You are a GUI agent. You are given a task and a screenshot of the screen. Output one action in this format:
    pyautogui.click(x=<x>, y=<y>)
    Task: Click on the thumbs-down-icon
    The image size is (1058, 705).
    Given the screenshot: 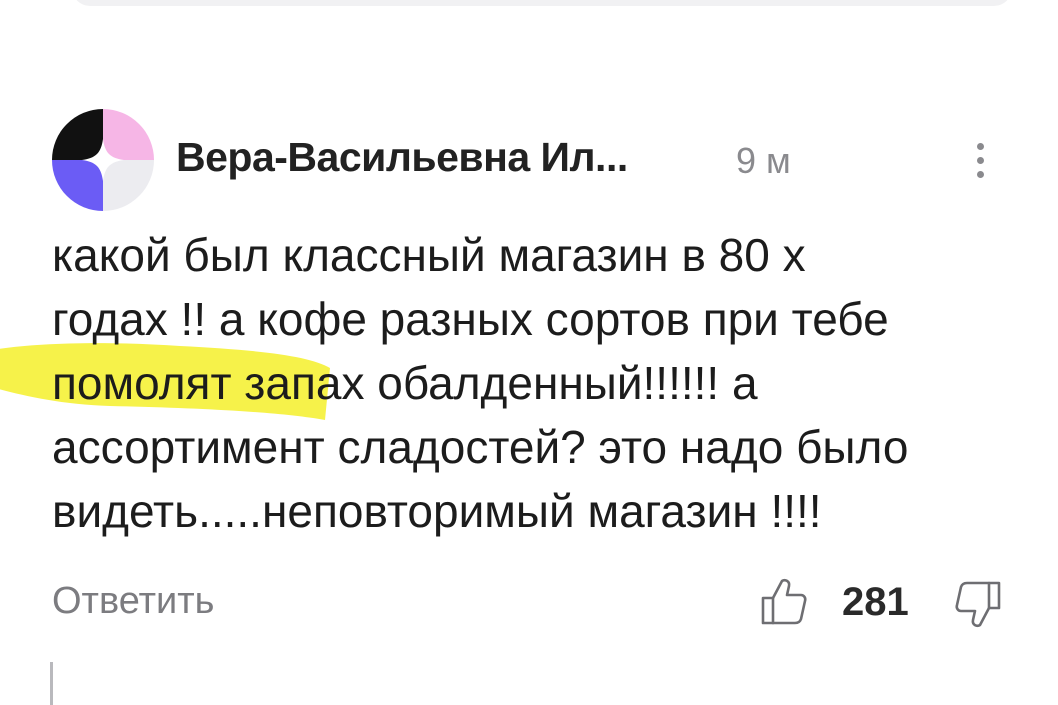 What is the action you would take?
    pyautogui.click(x=978, y=605)
    